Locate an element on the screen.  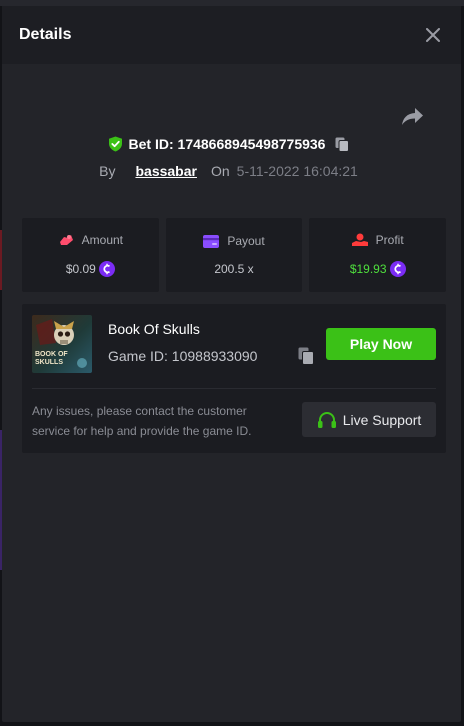
copy-bet-id-icon is located at coordinates (342, 144).